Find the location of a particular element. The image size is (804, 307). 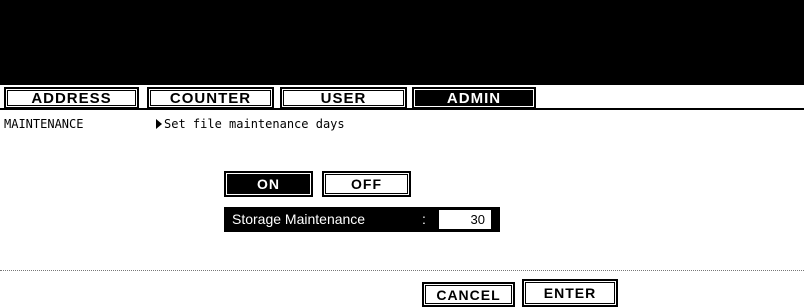

footer-divider is located at coordinates (402, 270).